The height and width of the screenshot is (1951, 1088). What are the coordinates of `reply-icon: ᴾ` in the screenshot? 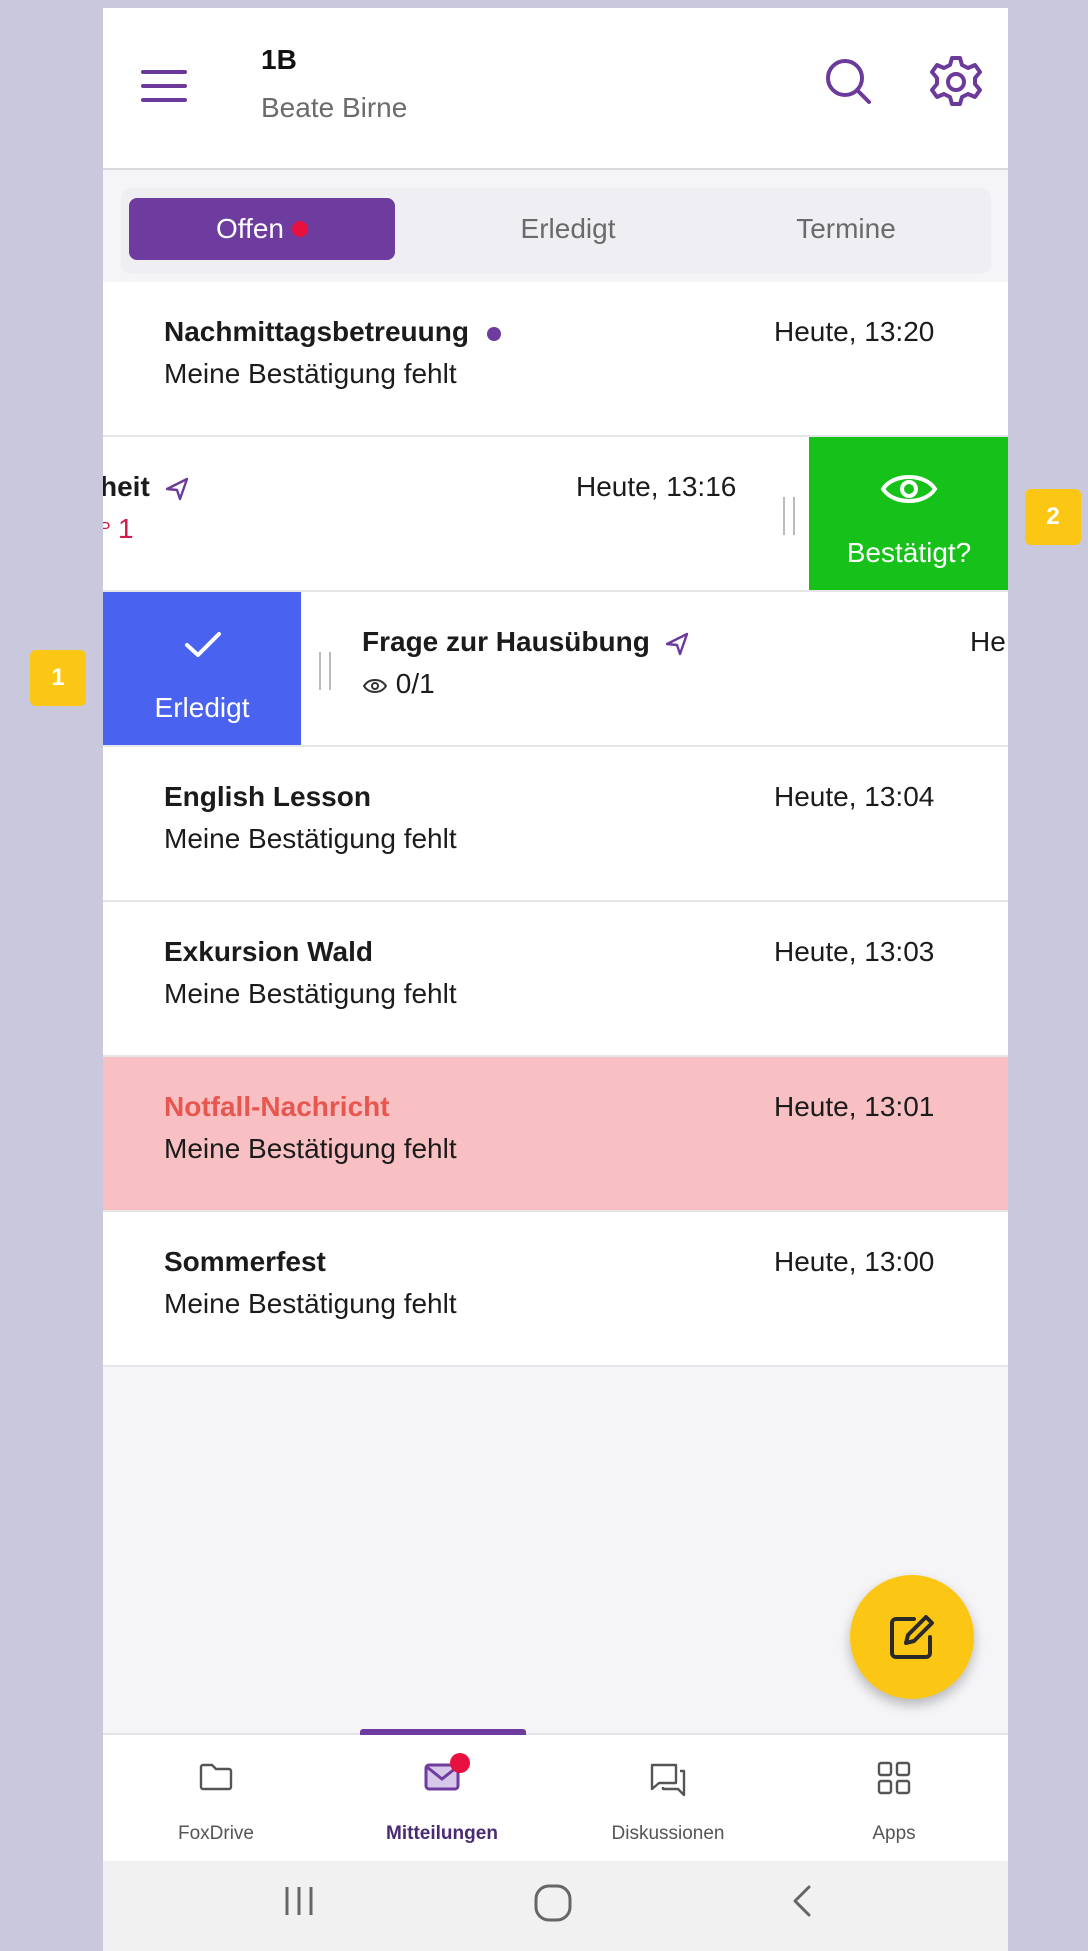 It's located at (106, 530).